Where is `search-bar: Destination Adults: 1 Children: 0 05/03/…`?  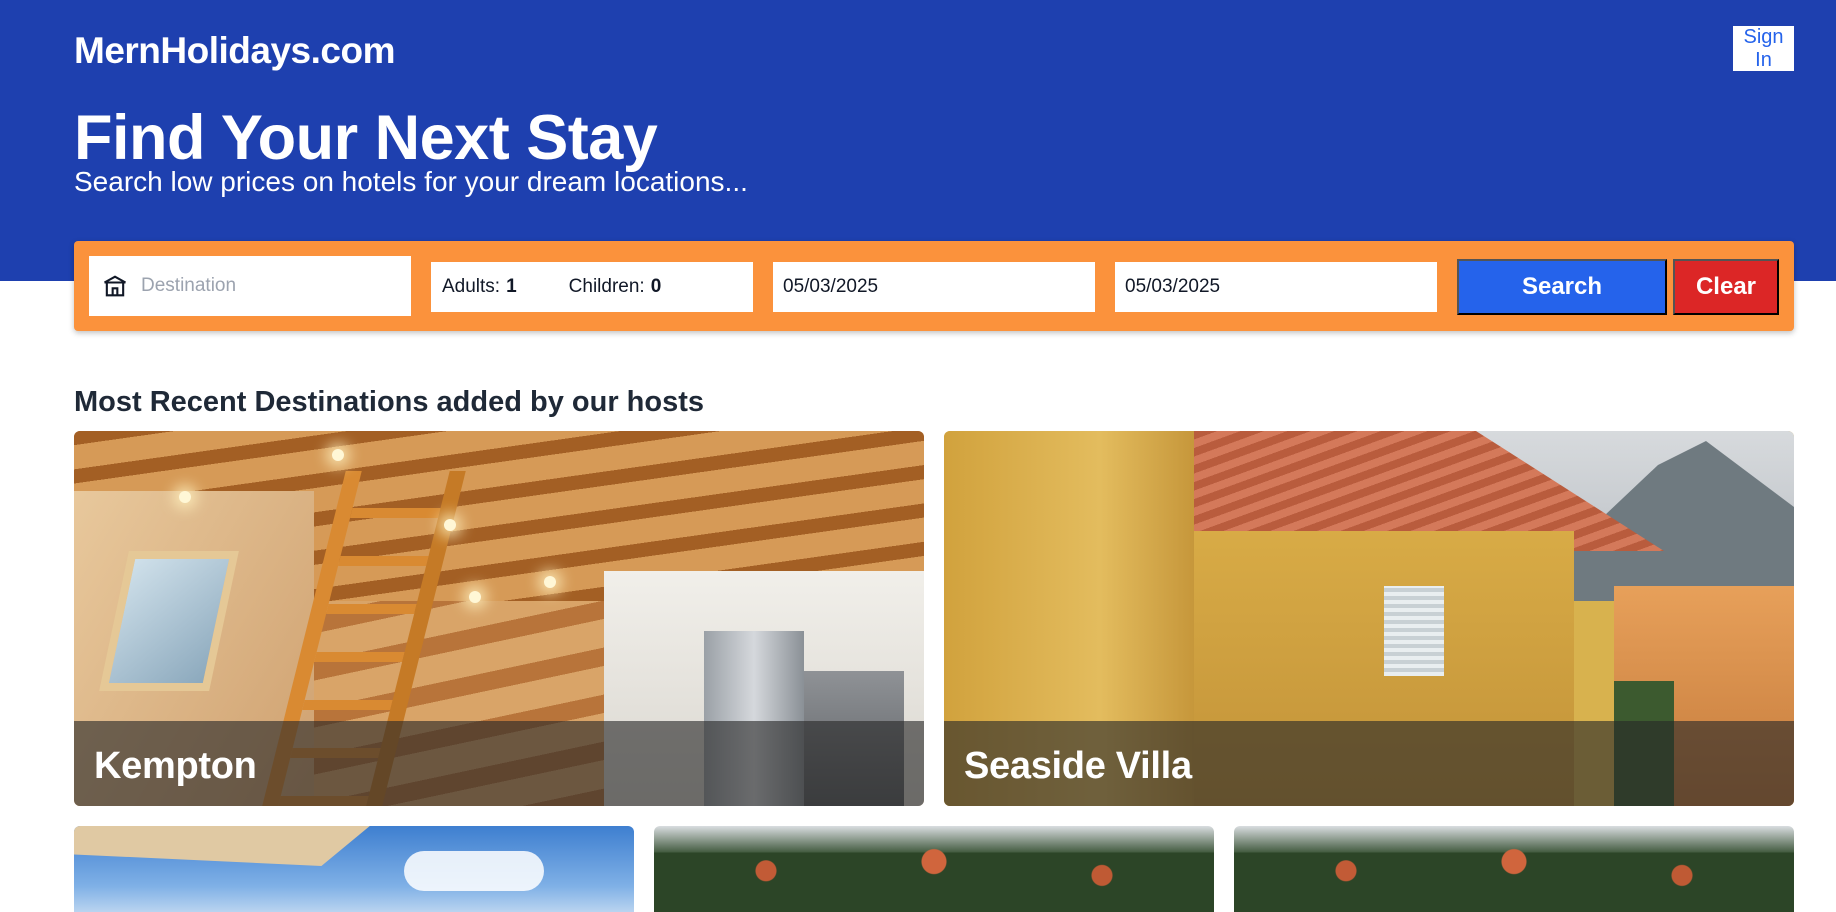
search-bar: Destination Adults: 1 Children: 0 05/03/… is located at coordinates (934, 286).